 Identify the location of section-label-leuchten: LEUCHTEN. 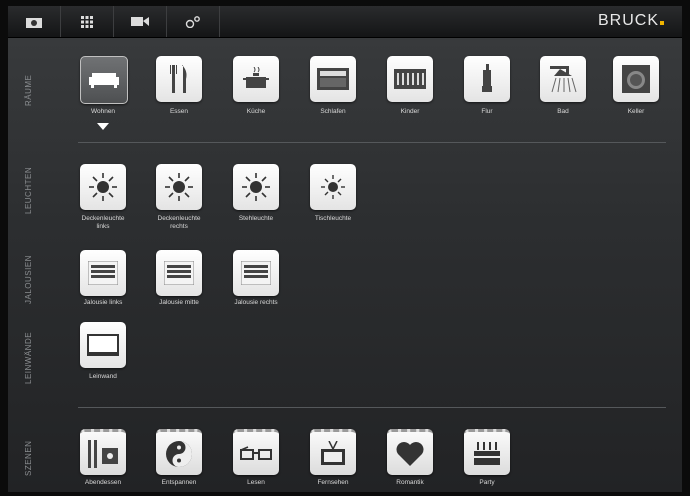
(28, 190).